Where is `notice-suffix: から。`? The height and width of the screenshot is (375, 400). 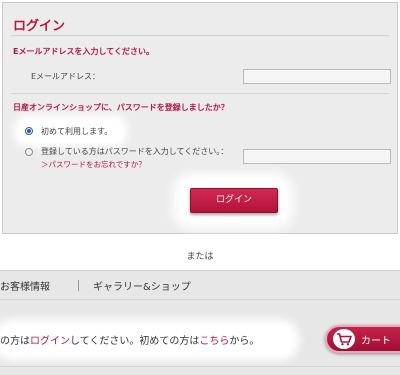
notice-suffix: から。 is located at coordinates (244, 341).